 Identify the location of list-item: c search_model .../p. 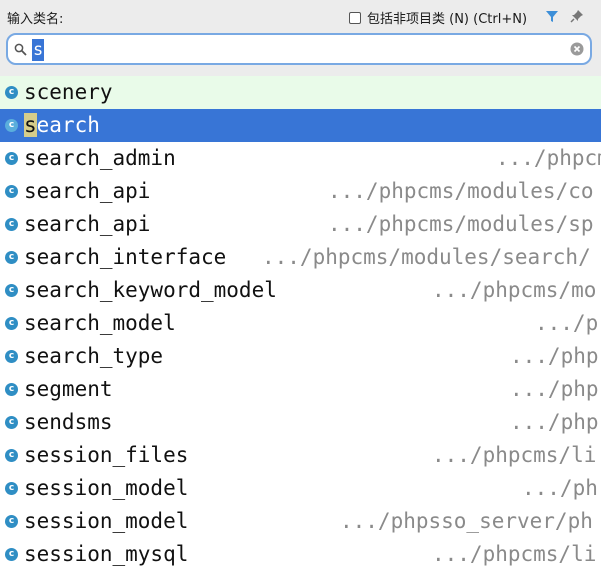
(300, 323).